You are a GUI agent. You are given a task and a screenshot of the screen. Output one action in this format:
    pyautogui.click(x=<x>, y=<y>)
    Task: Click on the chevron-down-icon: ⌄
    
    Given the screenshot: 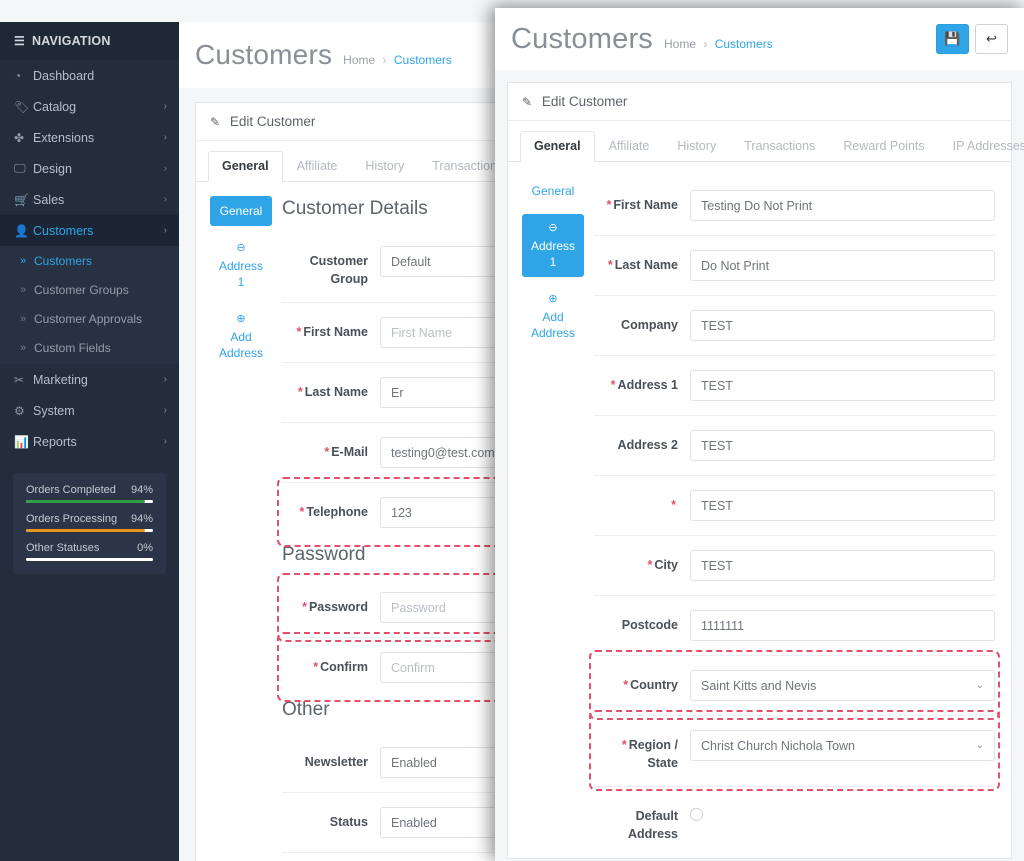 What is the action you would take?
    pyautogui.click(x=979, y=745)
    